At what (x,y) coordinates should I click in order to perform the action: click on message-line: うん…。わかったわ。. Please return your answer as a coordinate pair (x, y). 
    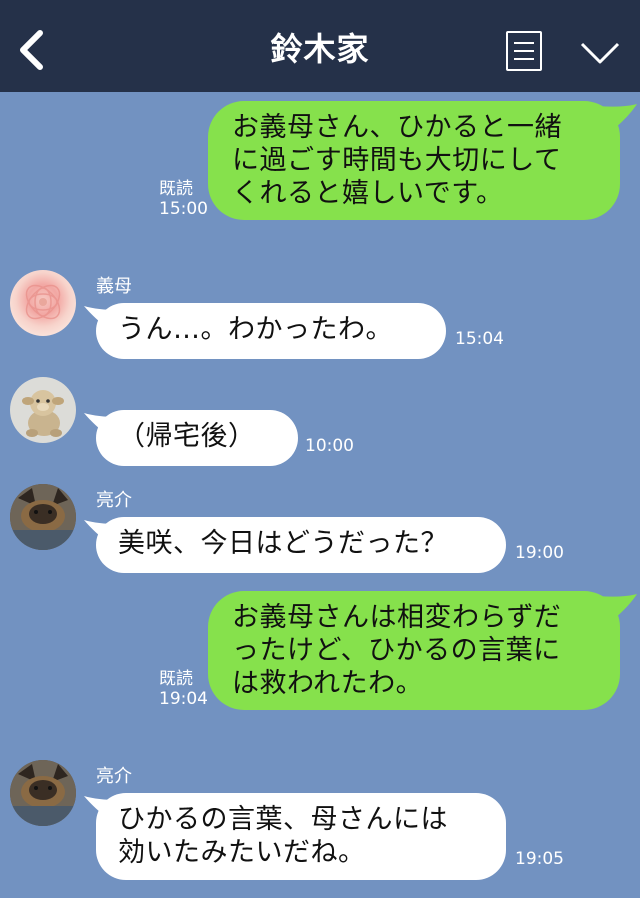
    Looking at the image, I should click on (255, 329).